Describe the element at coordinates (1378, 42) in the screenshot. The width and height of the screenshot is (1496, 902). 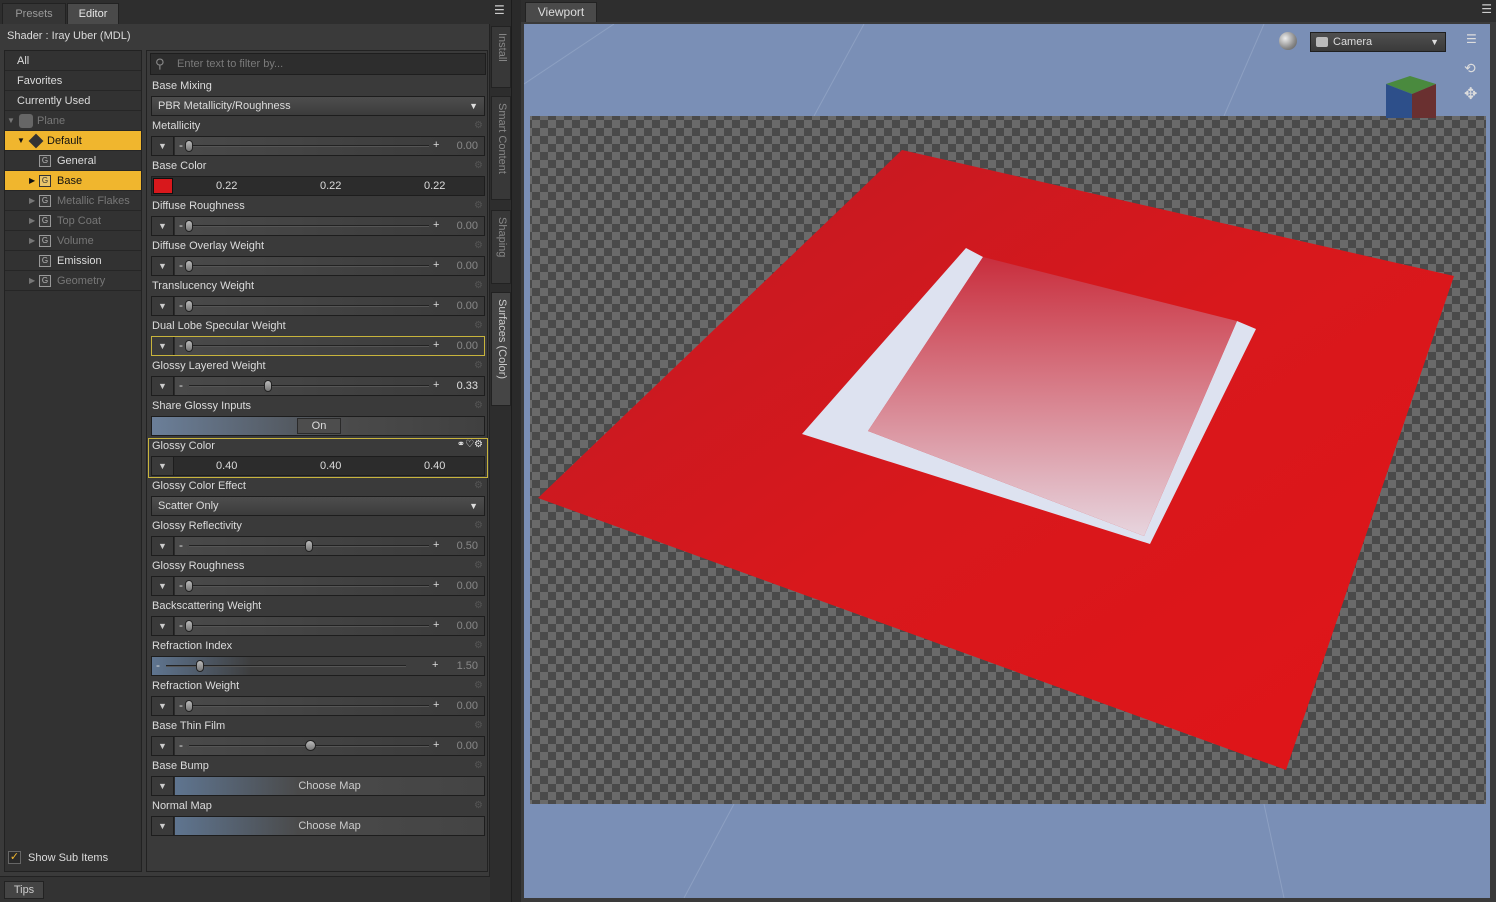
I see `camera-select: Camera ▼` at that location.